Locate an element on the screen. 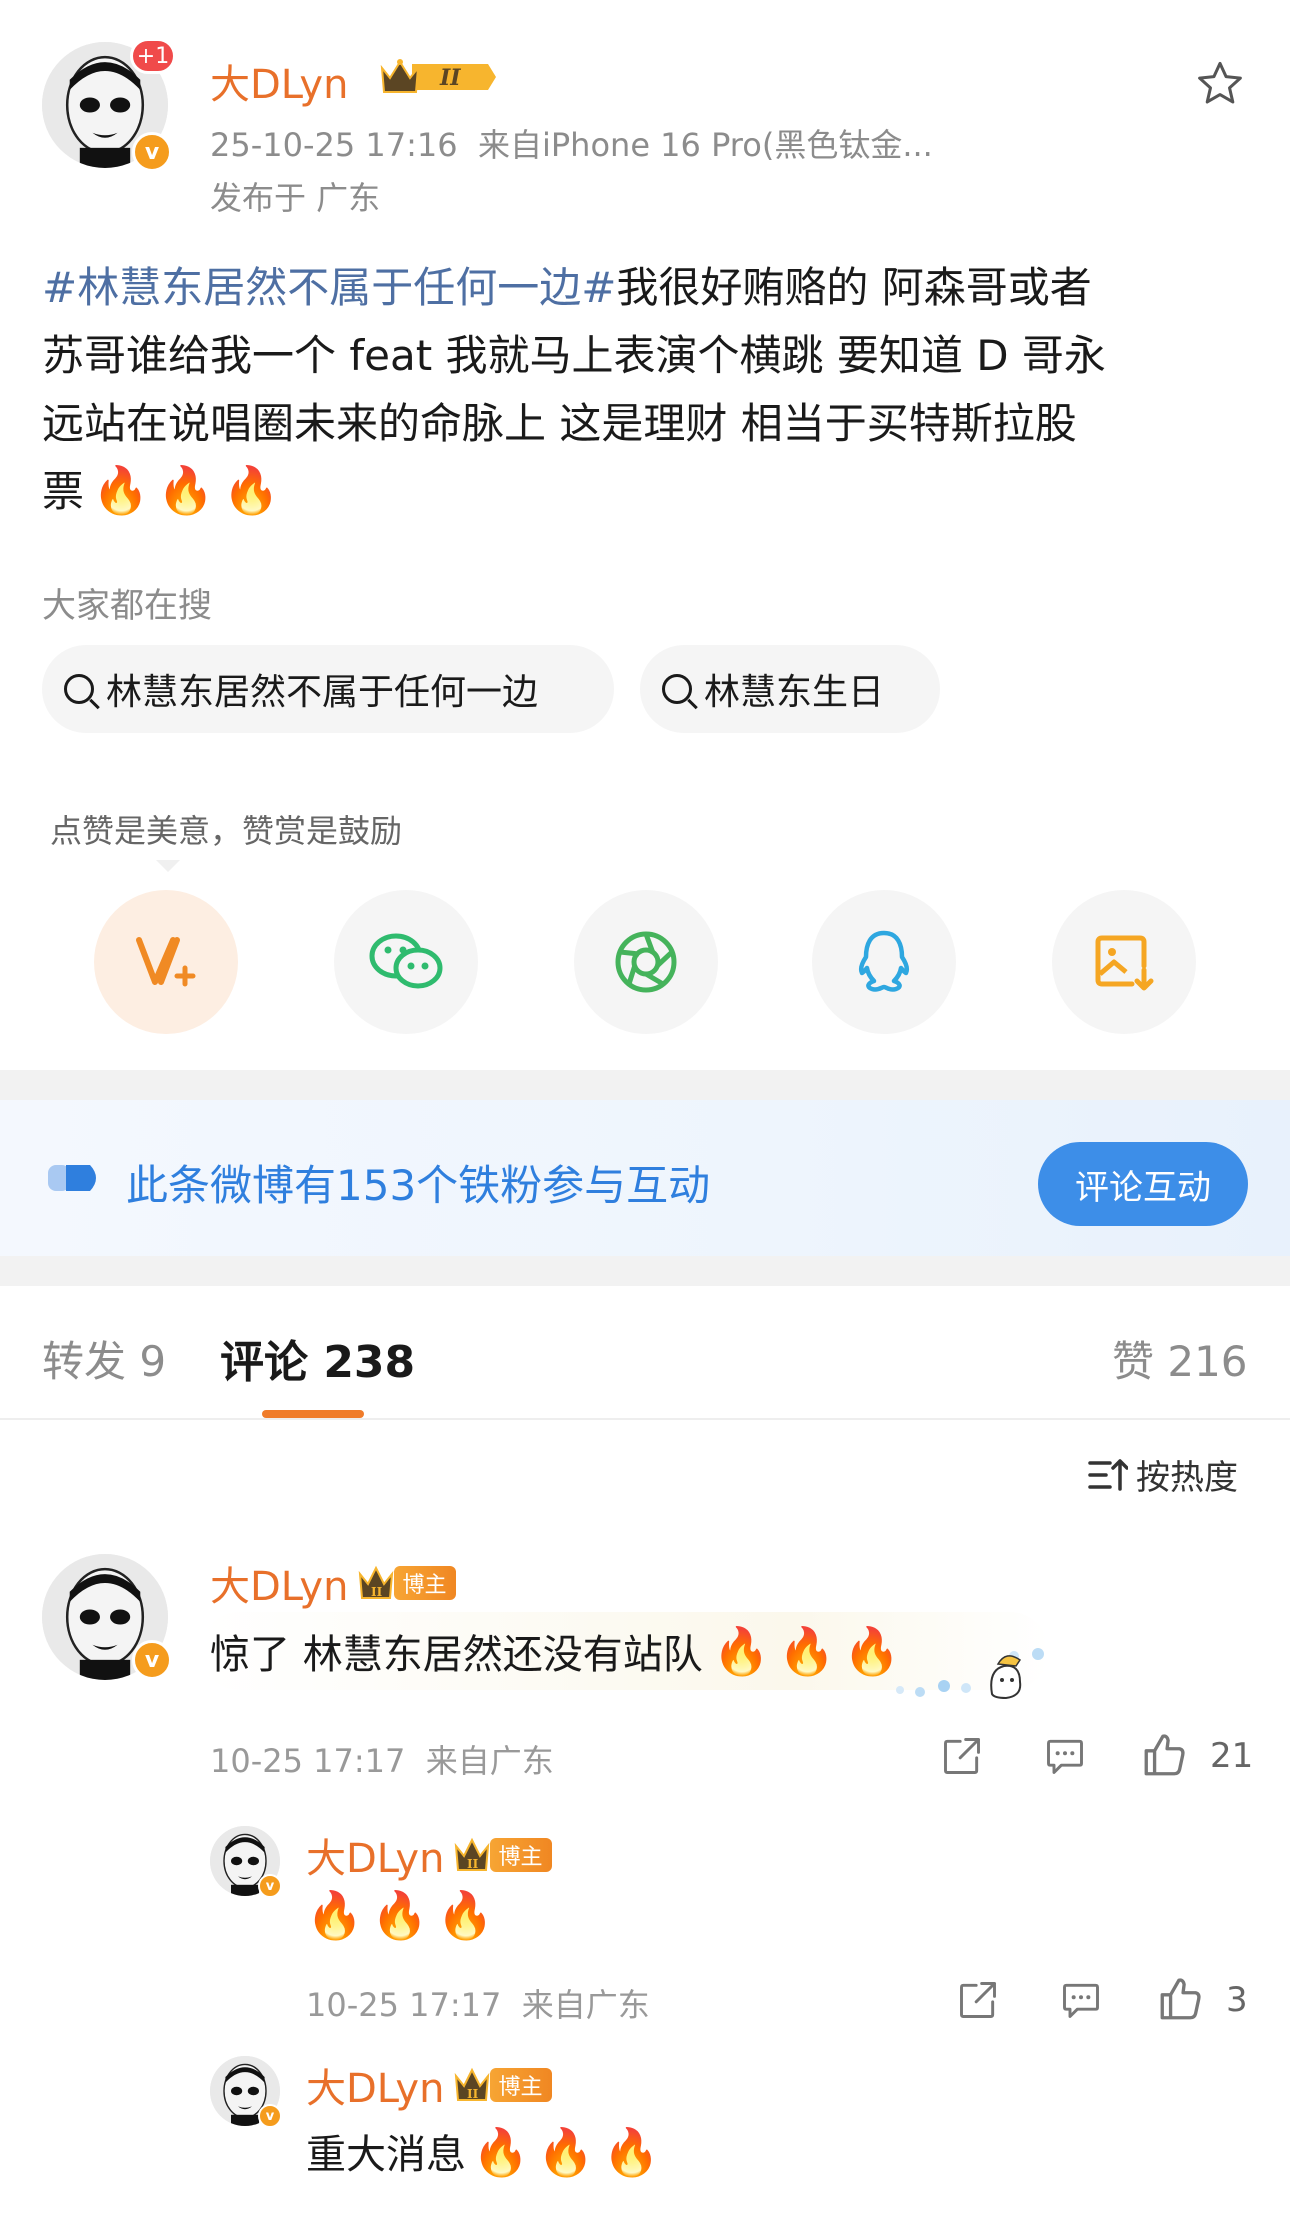 The width and height of the screenshot is (1290, 2215). comment-author-name: 大DLyn is located at coordinates (279, 1583).